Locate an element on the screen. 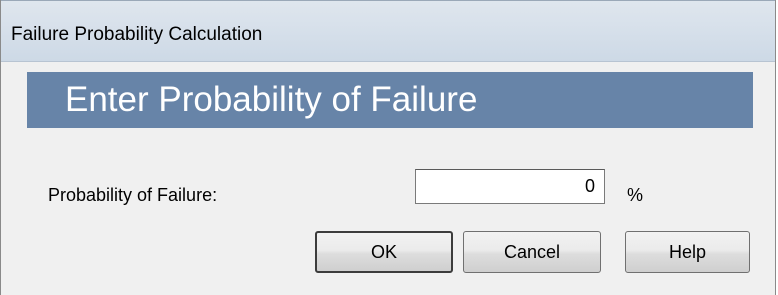 The image size is (778, 295). banner-heading: Enter Probability of Failure is located at coordinates (271, 99).